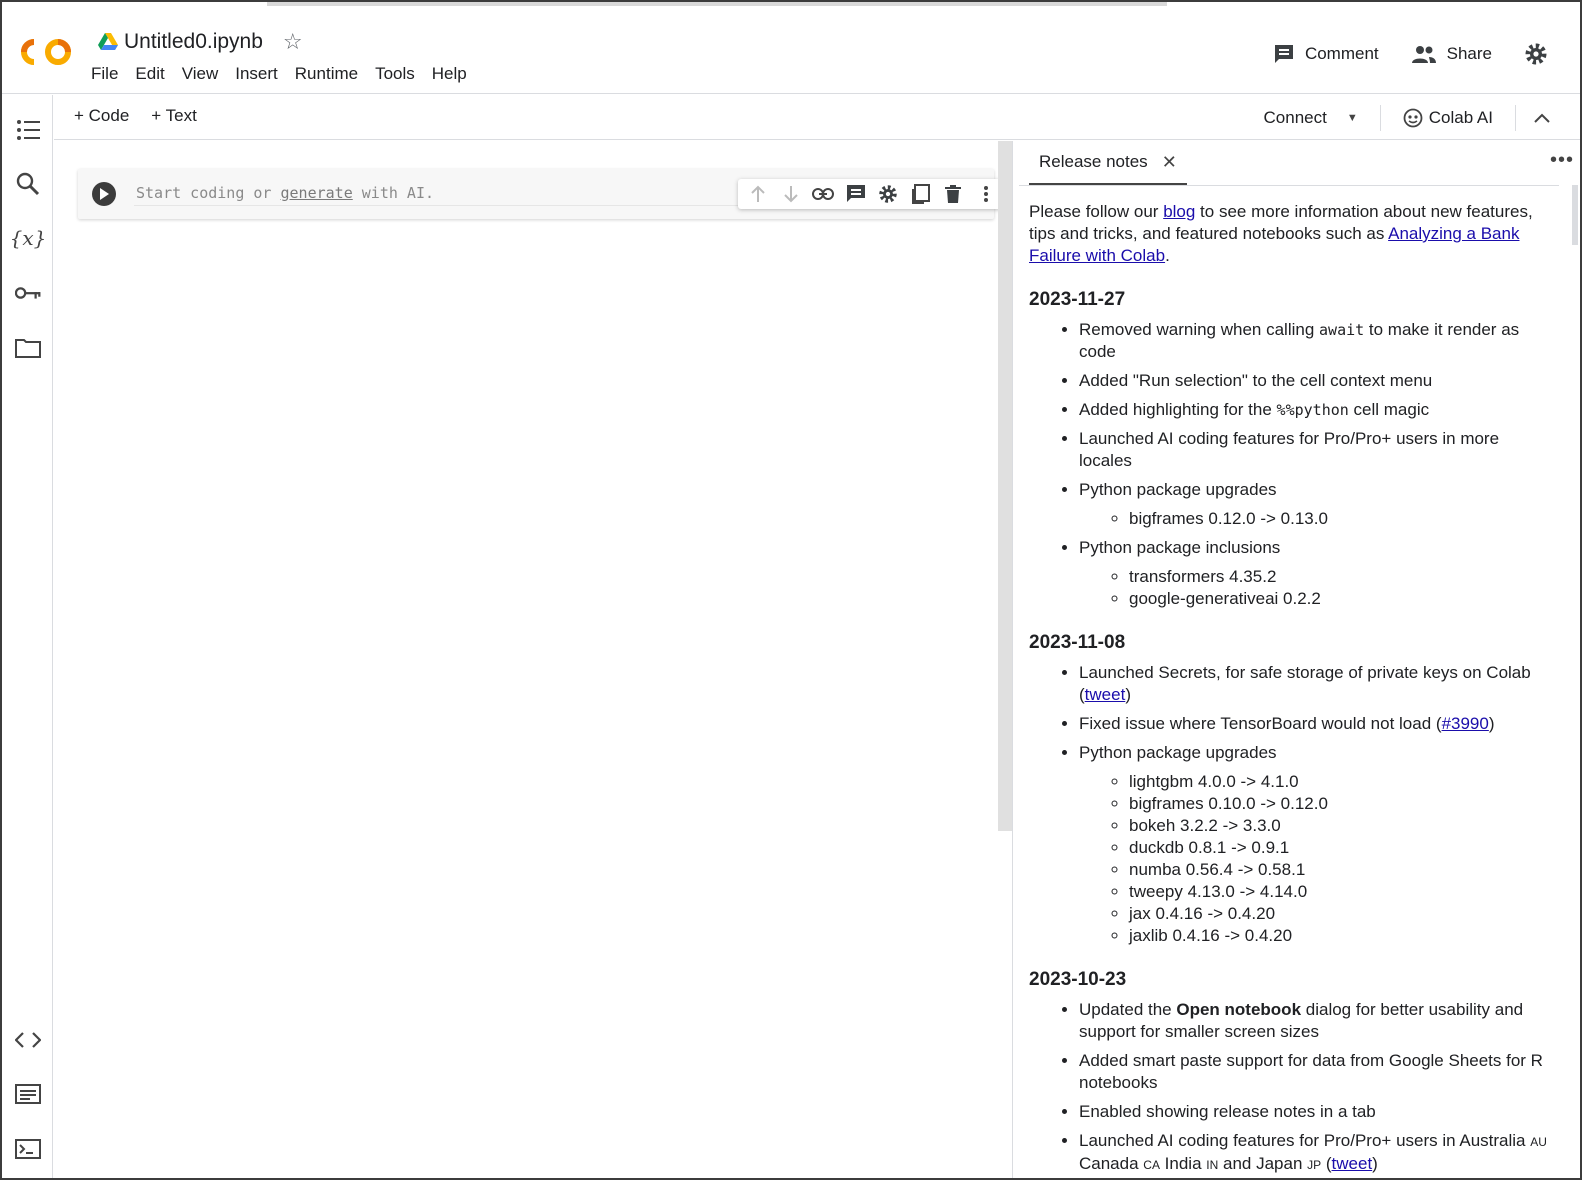 The height and width of the screenshot is (1180, 1582). What do you see at coordinates (1341, 53) in the screenshot?
I see `comment-label: Comment` at bounding box center [1341, 53].